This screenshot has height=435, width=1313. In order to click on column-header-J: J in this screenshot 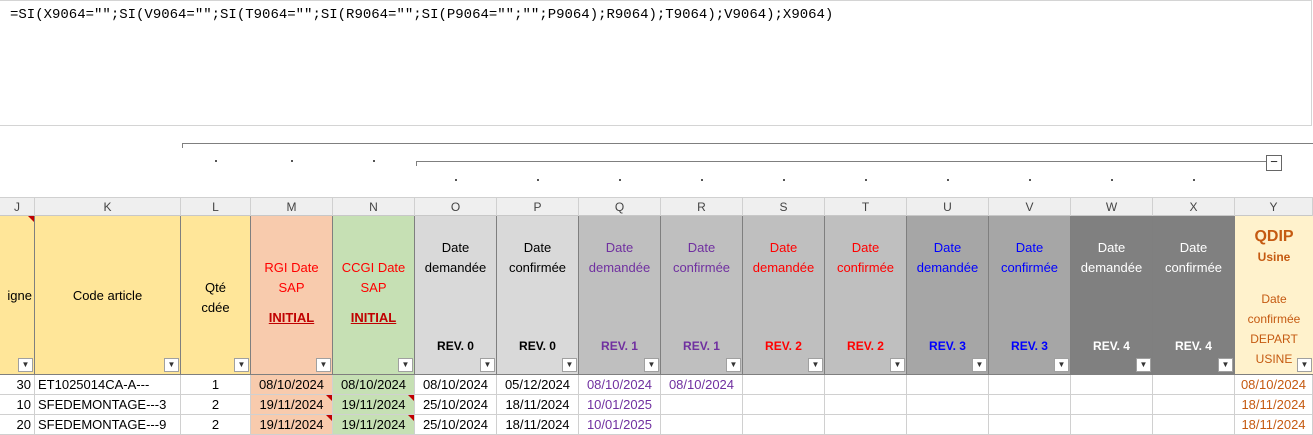, I will do `click(17, 207)`.